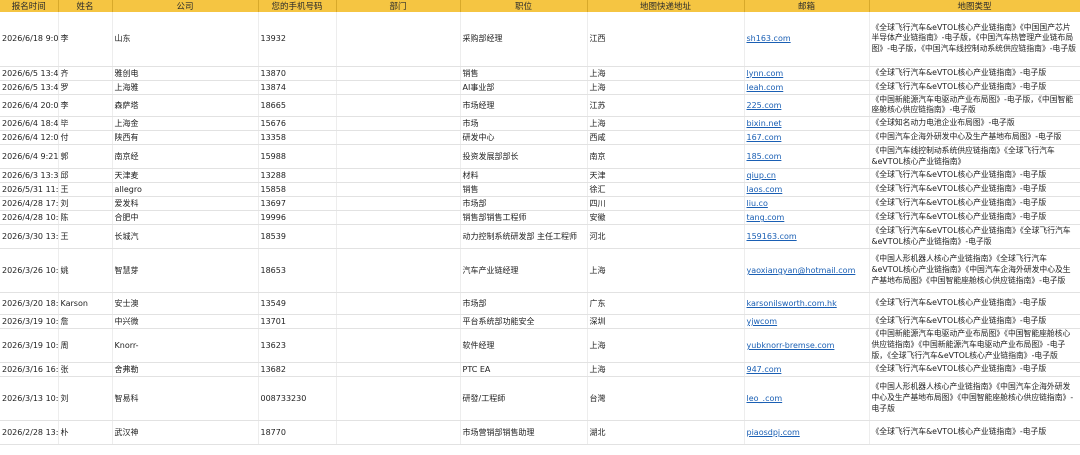 The height and width of the screenshot is (455, 1080). What do you see at coordinates (807, 271) in the screenshot?
I see `cell-email: yaoxiangyan@hotmail.com` at bounding box center [807, 271].